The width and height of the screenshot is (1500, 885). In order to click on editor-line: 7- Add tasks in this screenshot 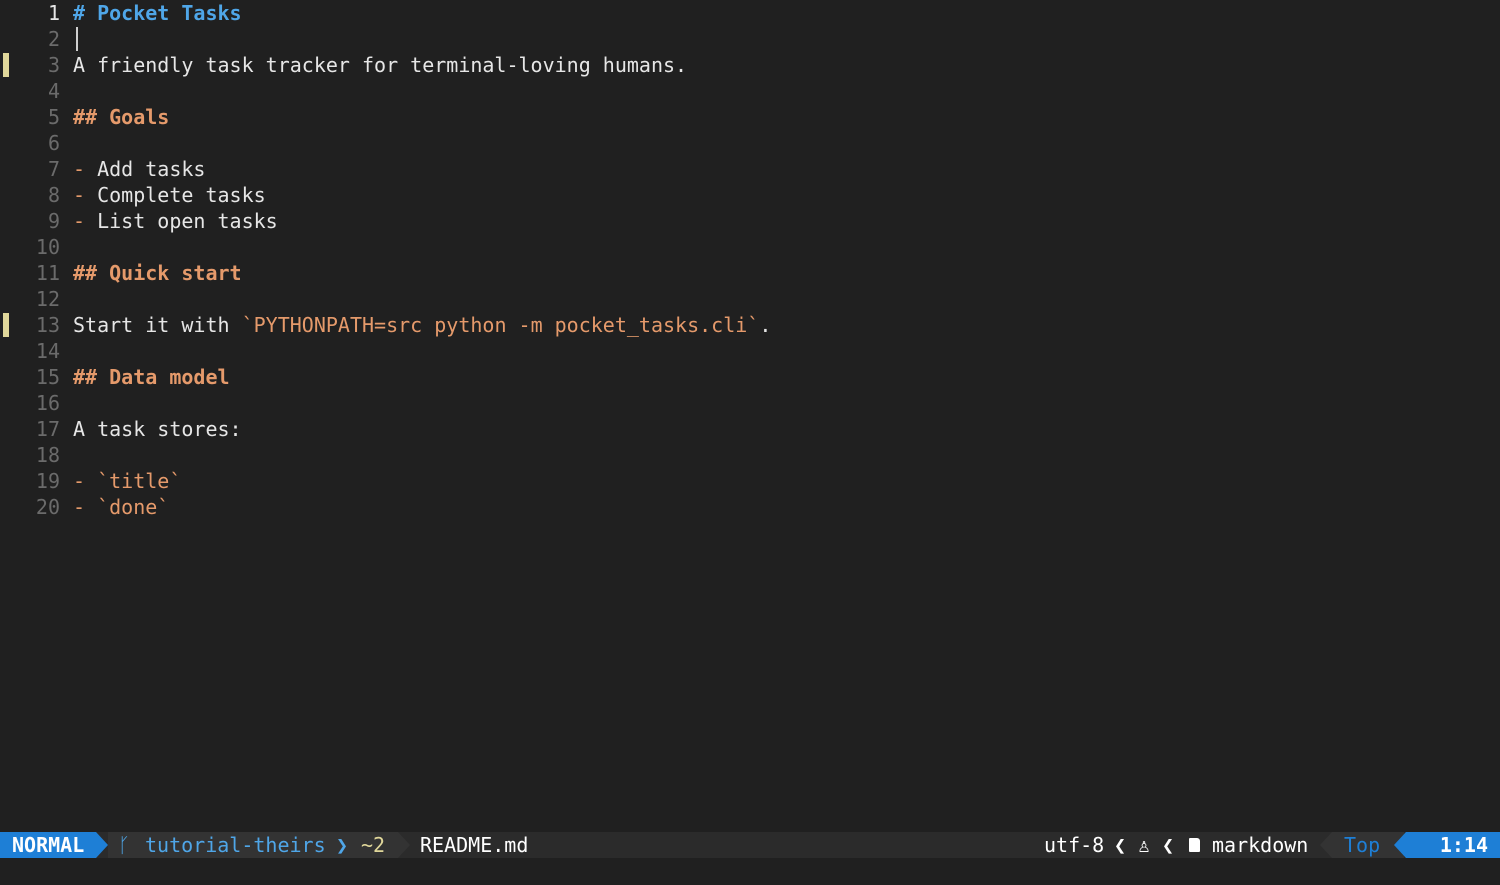, I will do `click(750, 169)`.